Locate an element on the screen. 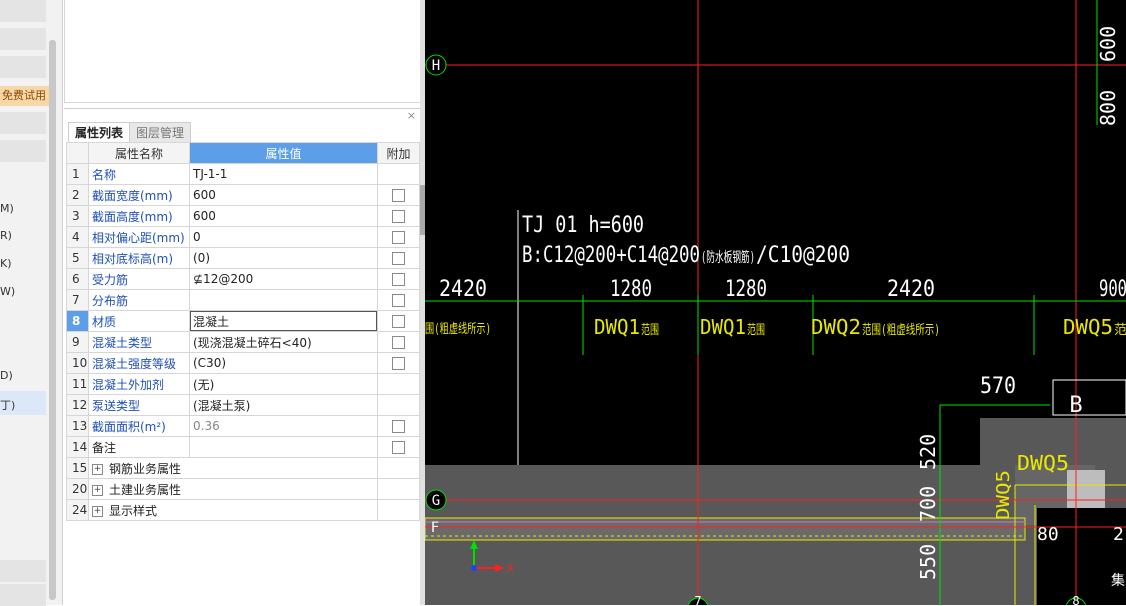 Image resolution: width=1126 pixels, height=606 pixels. group-label: 土建业务属性 is located at coordinates (145, 489).